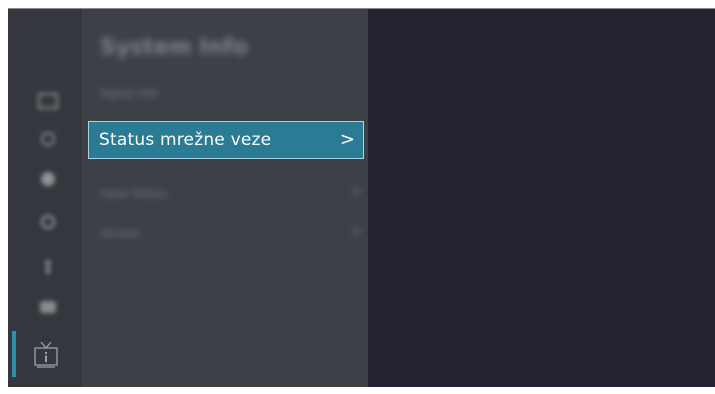 This screenshot has height=394, width=715. I want to click on menu-item-network-status: Status mrežne veze >, so click(226, 140).